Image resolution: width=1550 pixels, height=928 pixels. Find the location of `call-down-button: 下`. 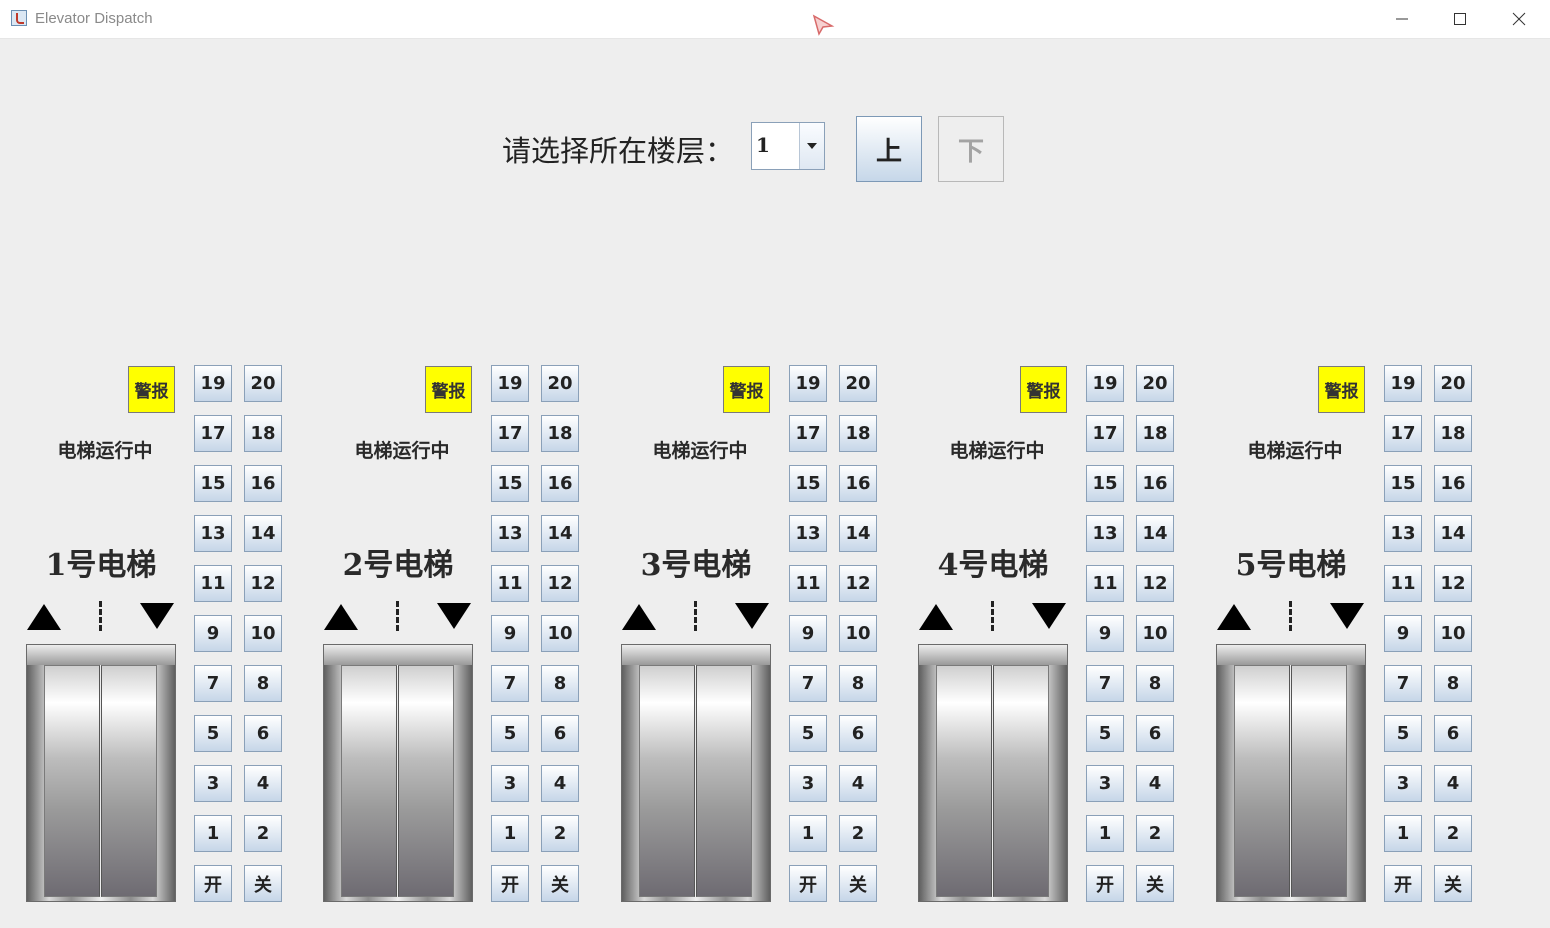

call-down-button: 下 is located at coordinates (971, 149).